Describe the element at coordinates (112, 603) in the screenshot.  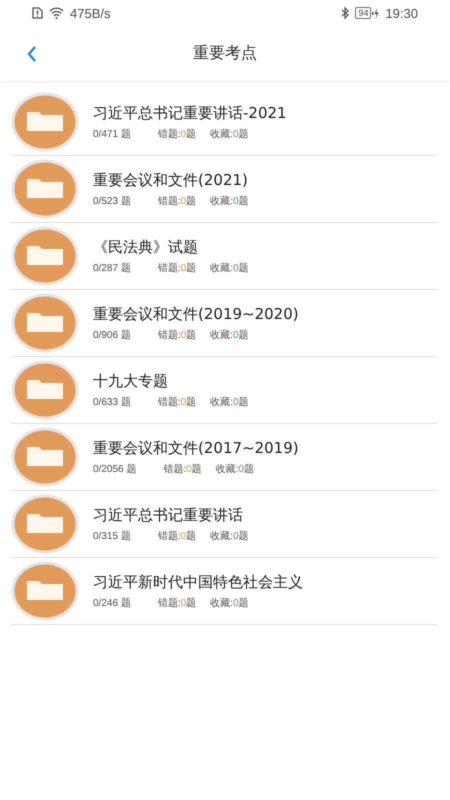
I see `progress-count: 0/246 题` at that location.